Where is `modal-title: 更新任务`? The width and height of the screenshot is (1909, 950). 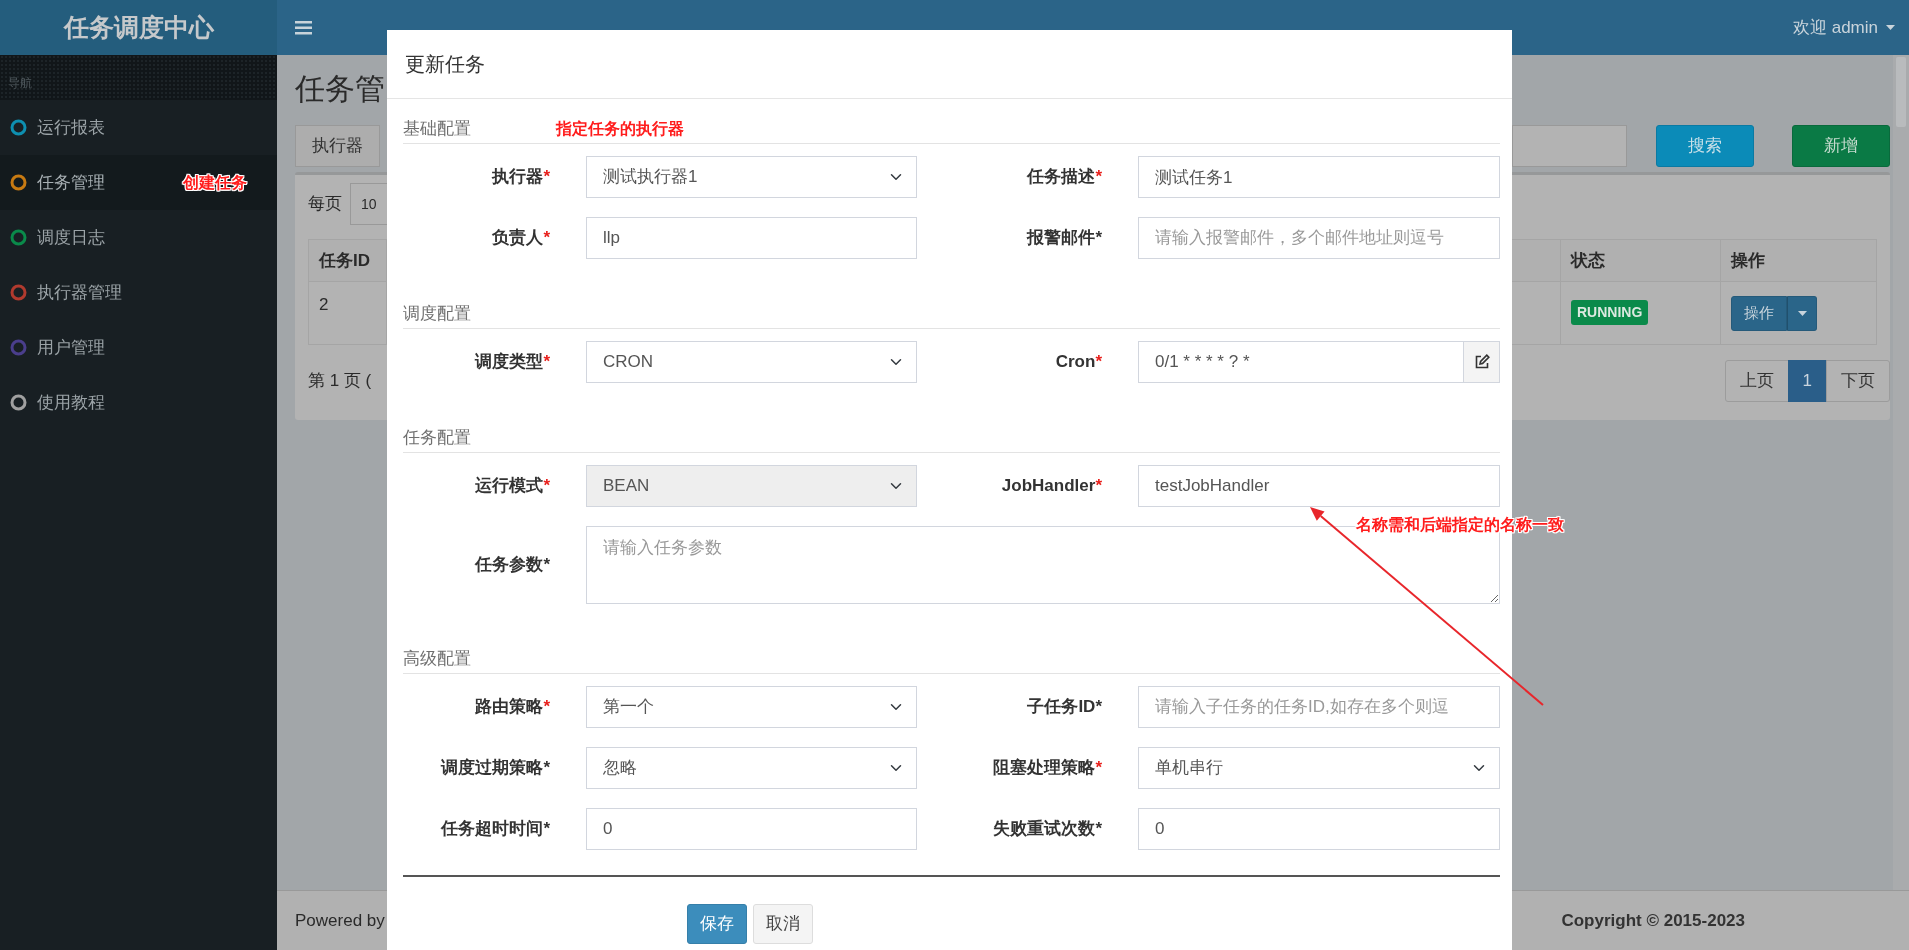 modal-title: 更新任务 is located at coordinates (445, 64).